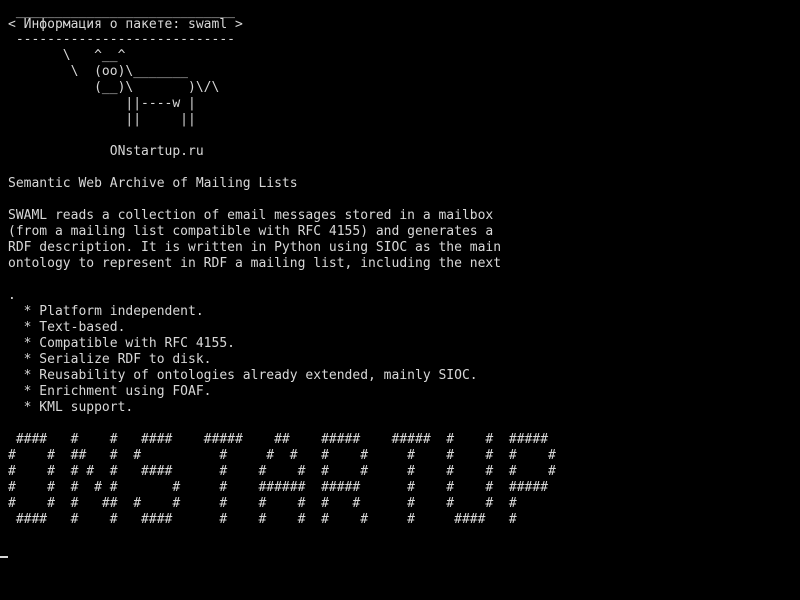 The image size is (800, 600). Describe the element at coordinates (114, 87) in the screenshot. I see `cow-ascii-line: (__)\ )\/\` at that location.